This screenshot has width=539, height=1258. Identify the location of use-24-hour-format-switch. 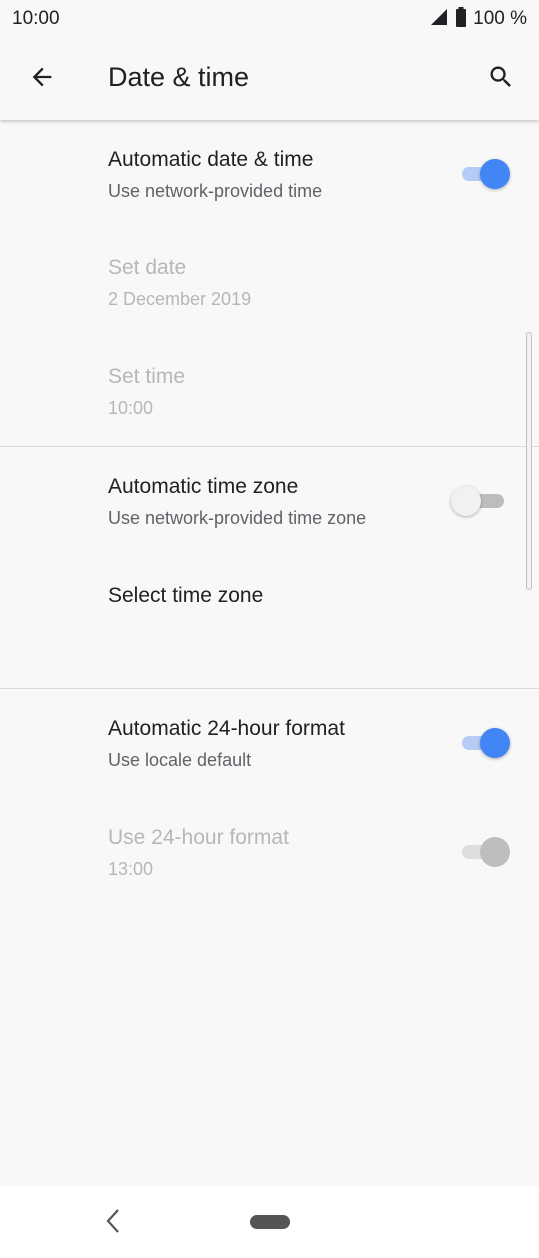
(487, 852).